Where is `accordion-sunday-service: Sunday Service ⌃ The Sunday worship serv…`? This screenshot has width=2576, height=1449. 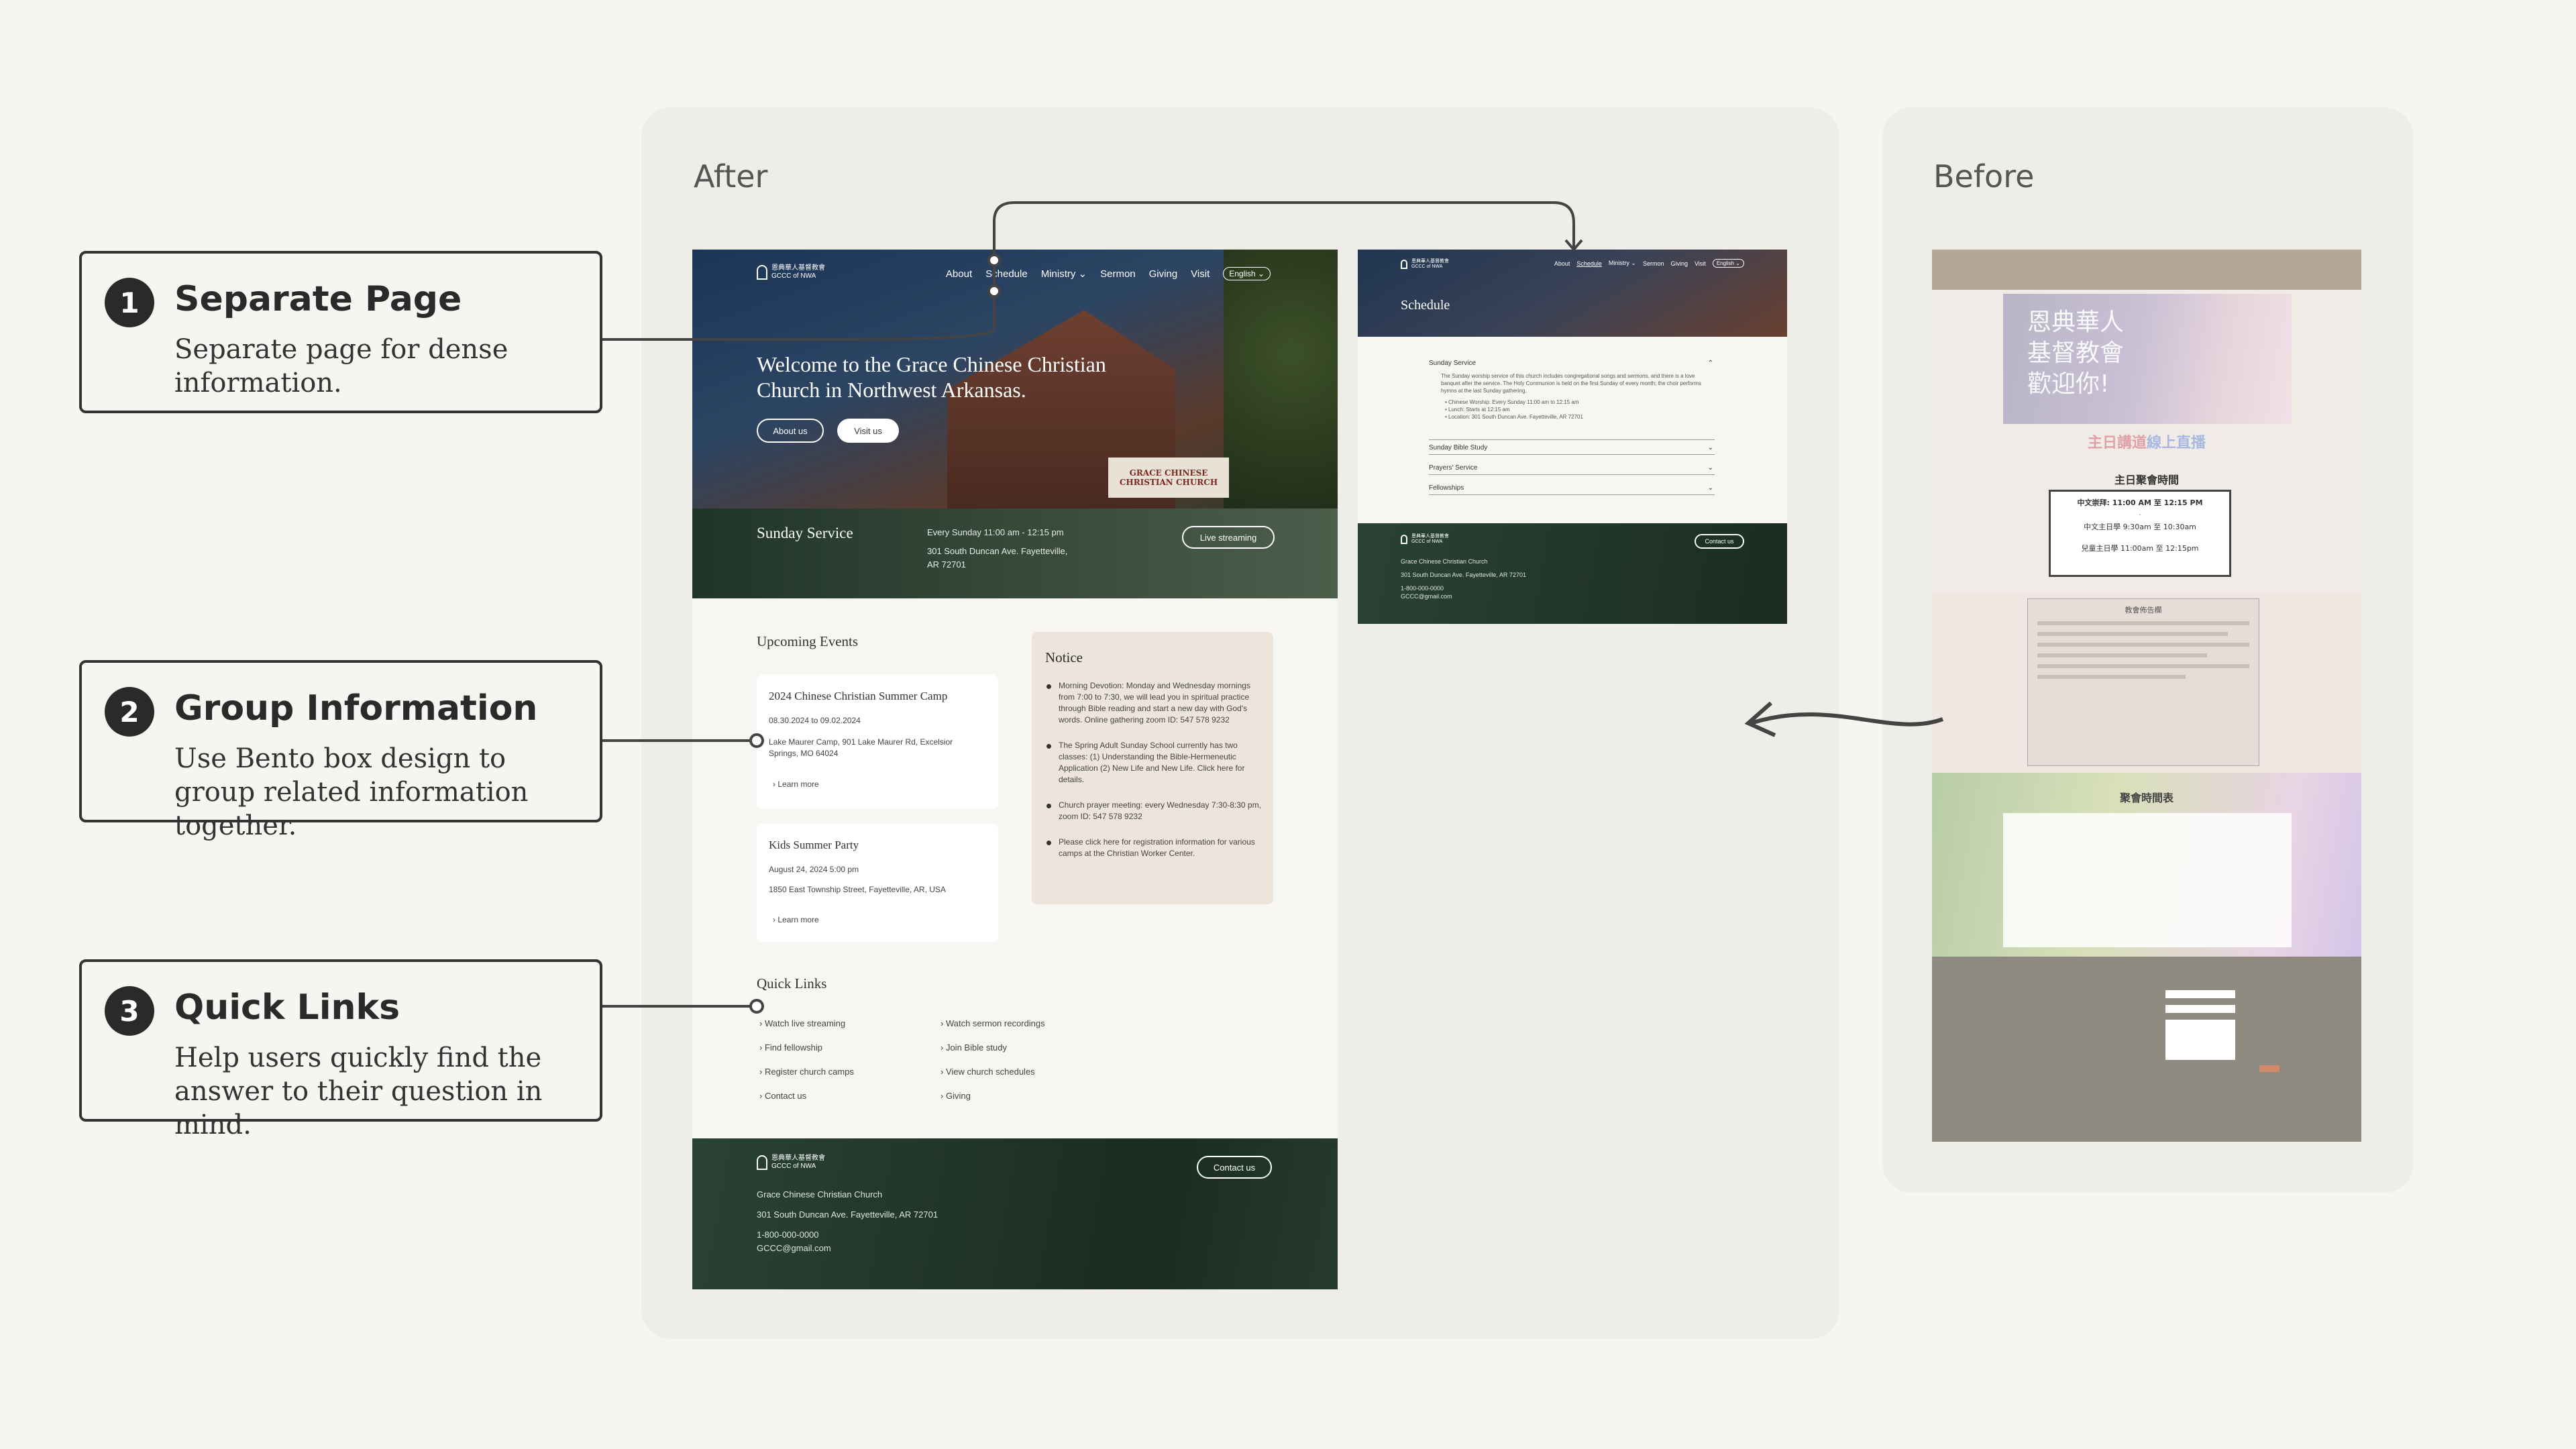 accordion-sunday-service: Sunday Service ⌃ The Sunday worship serv… is located at coordinates (1572, 400).